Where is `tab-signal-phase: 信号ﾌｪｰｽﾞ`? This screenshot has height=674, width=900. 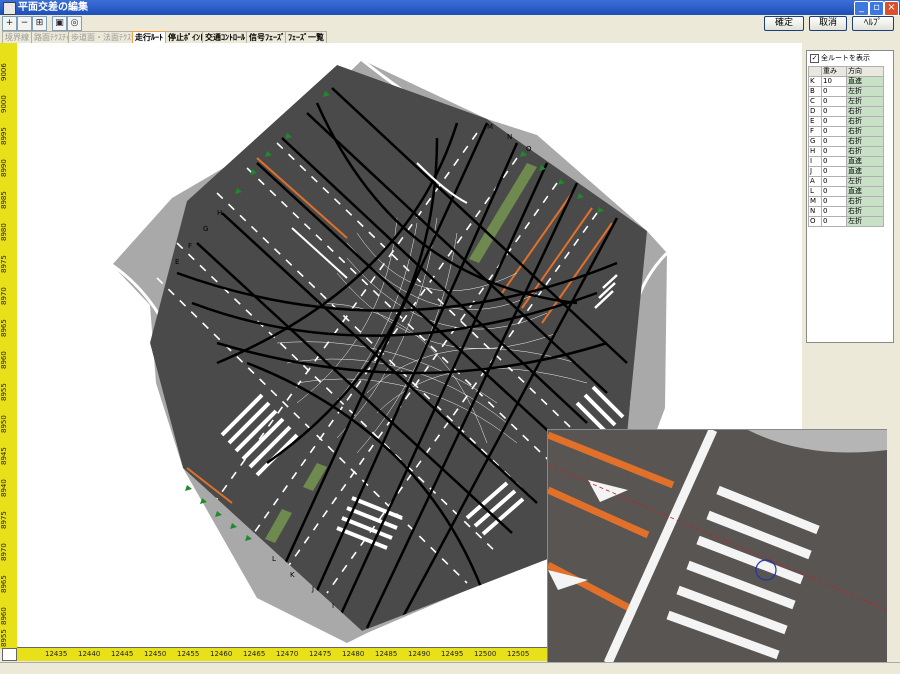
tab-signal-phase: 信号ﾌｪｰｽﾞ is located at coordinates (267, 37).